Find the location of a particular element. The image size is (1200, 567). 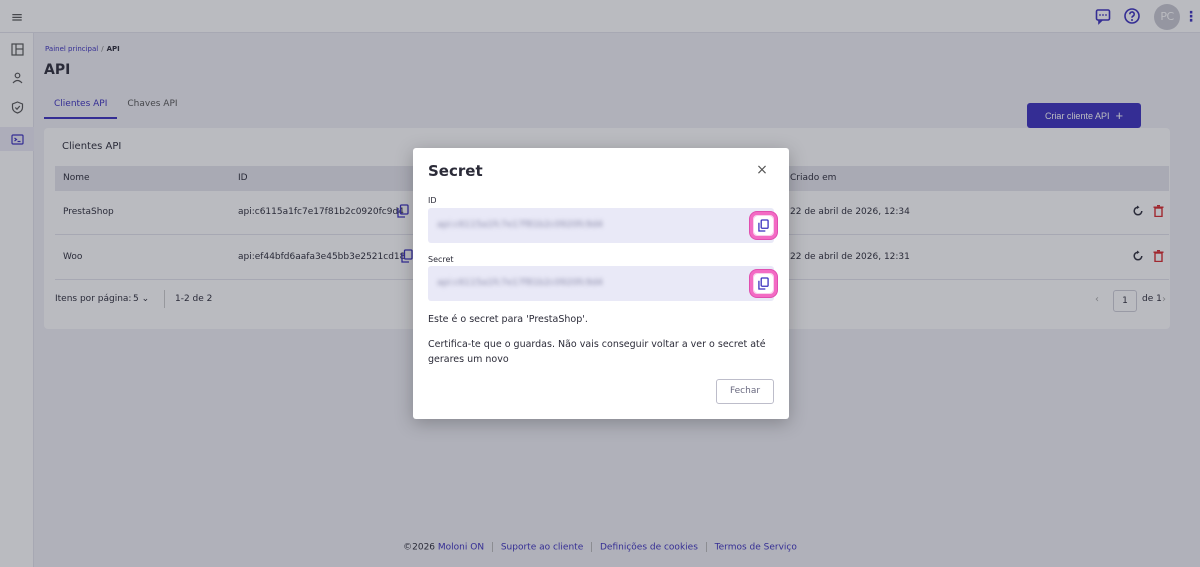

close-icon: × is located at coordinates (762, 170).